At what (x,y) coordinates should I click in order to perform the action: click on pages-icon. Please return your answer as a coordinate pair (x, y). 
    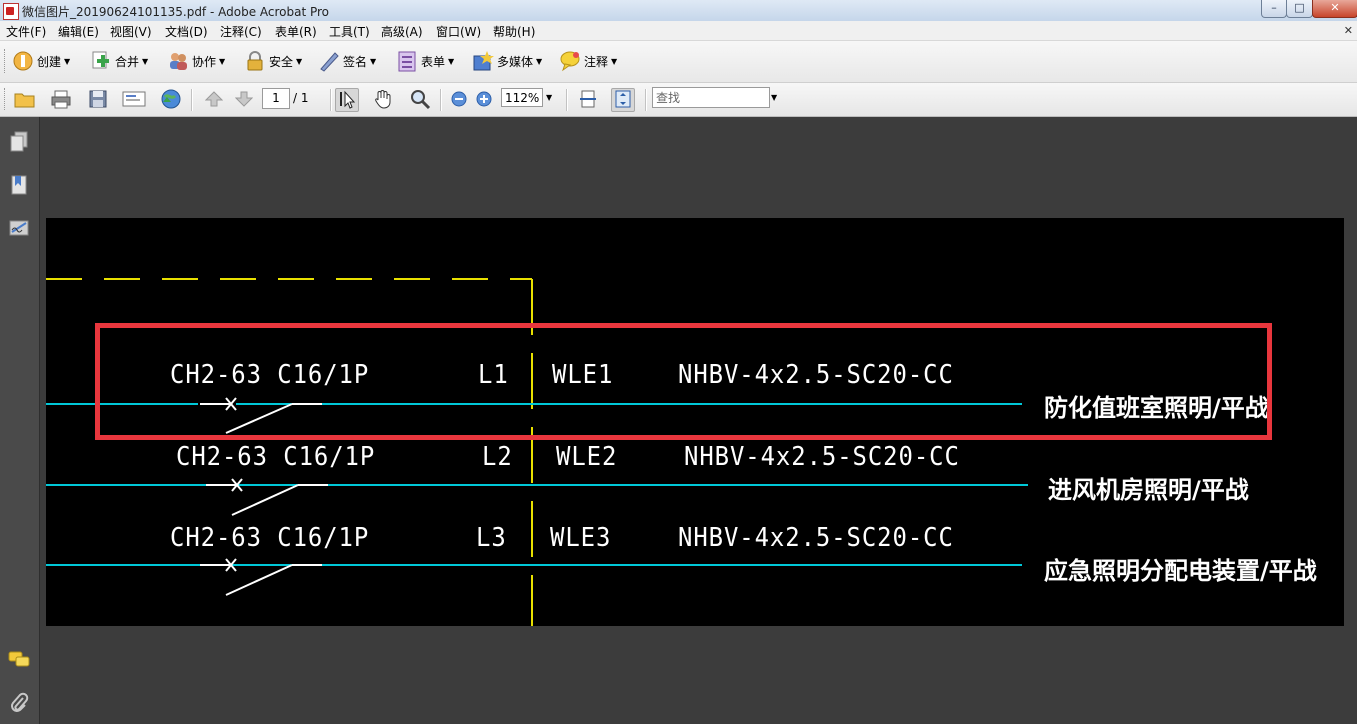
    Looking at the image, I should click on (19, 143).